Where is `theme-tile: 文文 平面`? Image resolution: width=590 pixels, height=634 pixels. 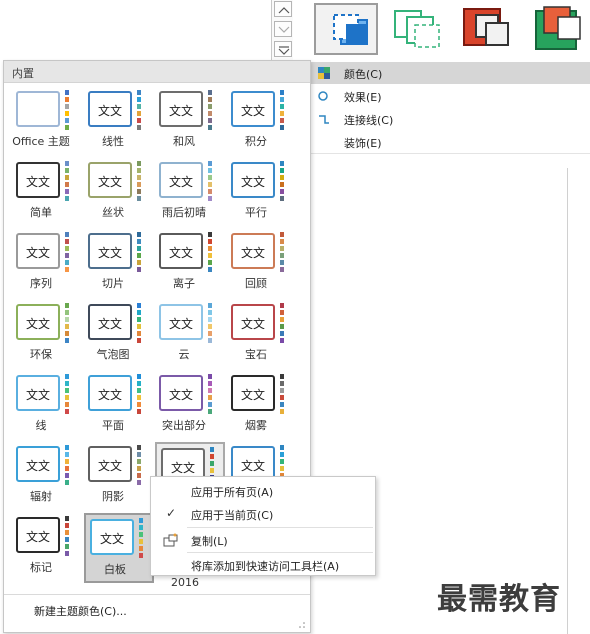 theme-tile: 文文 平面 is located at coordinates (119, 406).